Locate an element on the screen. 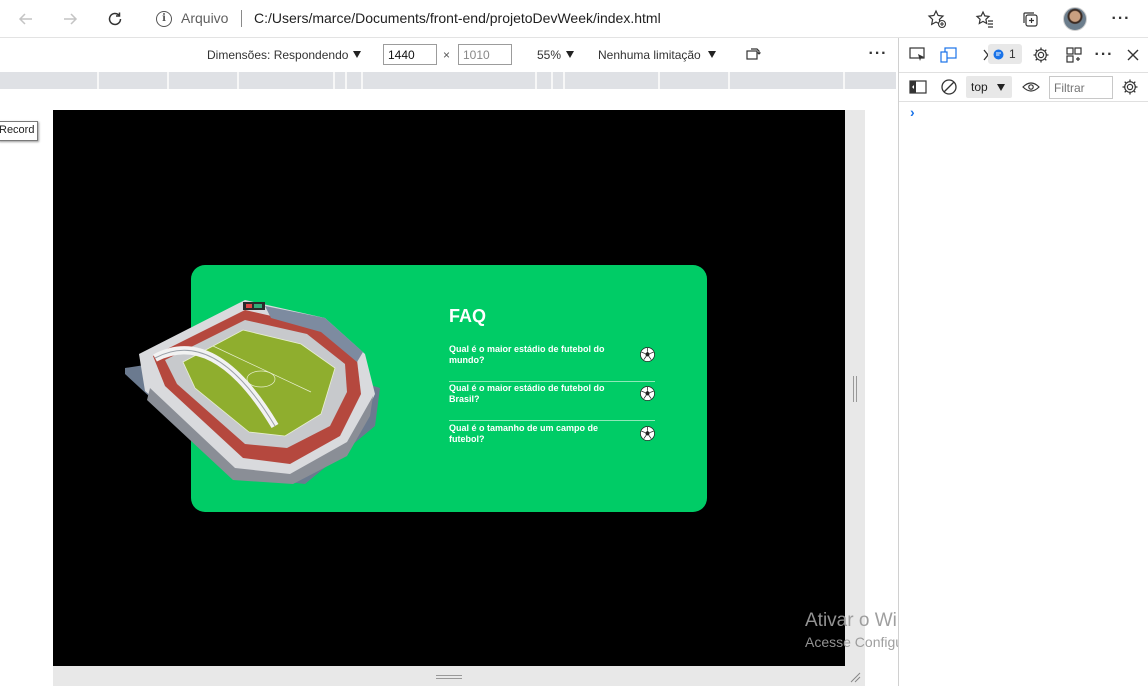 The image size is (1148, 686). faq-question: Qual é o tamanho de um campo de futebol? is located at coordinates (524, 433).